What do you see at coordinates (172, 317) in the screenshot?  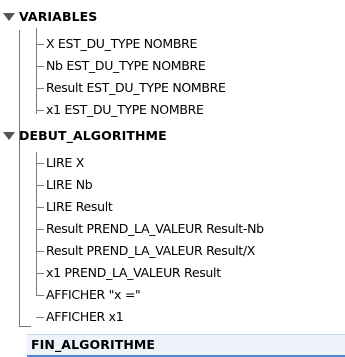 I see `tree-item: AFFICHER x1` at bounding box center [172, 317].